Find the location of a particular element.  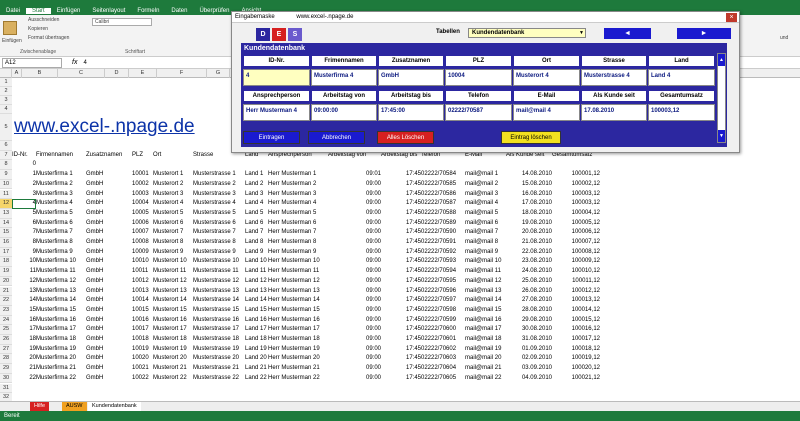

table-cell: Land 1 is located at coordinates (256, 174).